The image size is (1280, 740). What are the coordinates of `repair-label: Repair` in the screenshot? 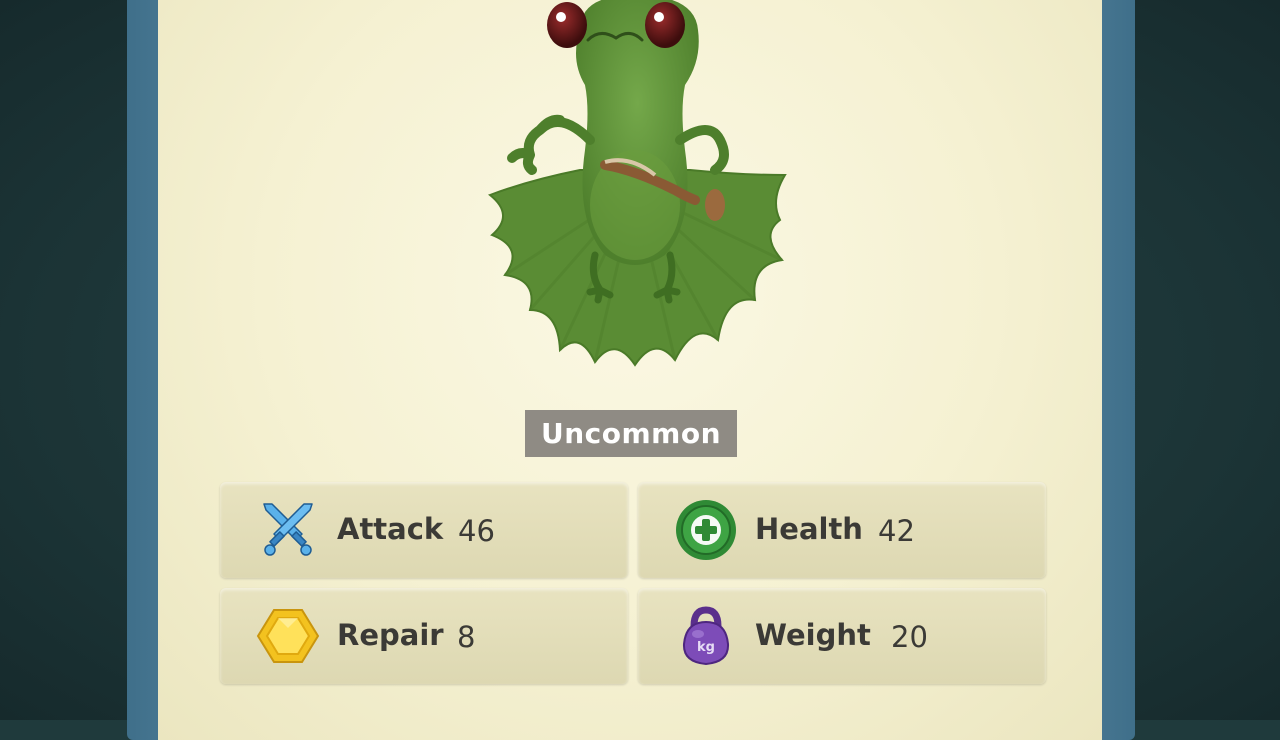 It's located at (390, 635).